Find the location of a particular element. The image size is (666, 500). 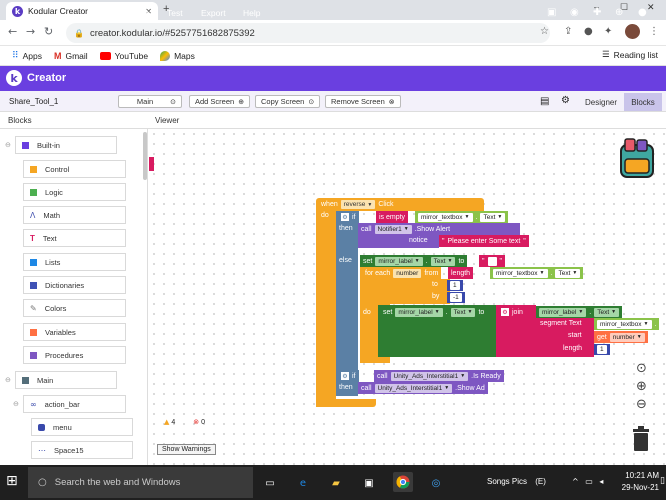

back-icon: ← is located at coordinates (12, 31).